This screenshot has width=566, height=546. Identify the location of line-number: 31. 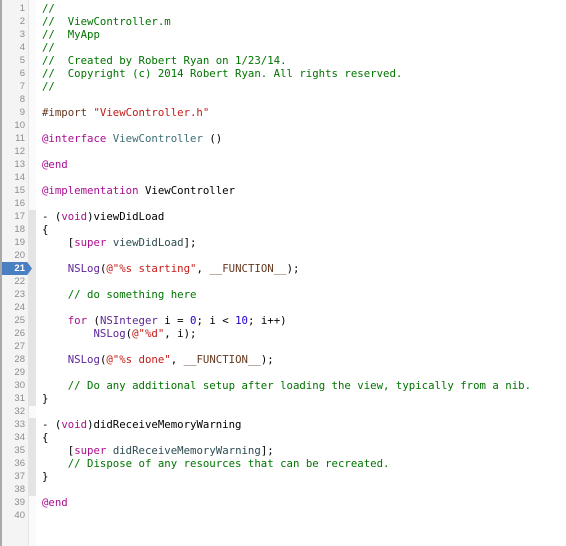
(13, 398).